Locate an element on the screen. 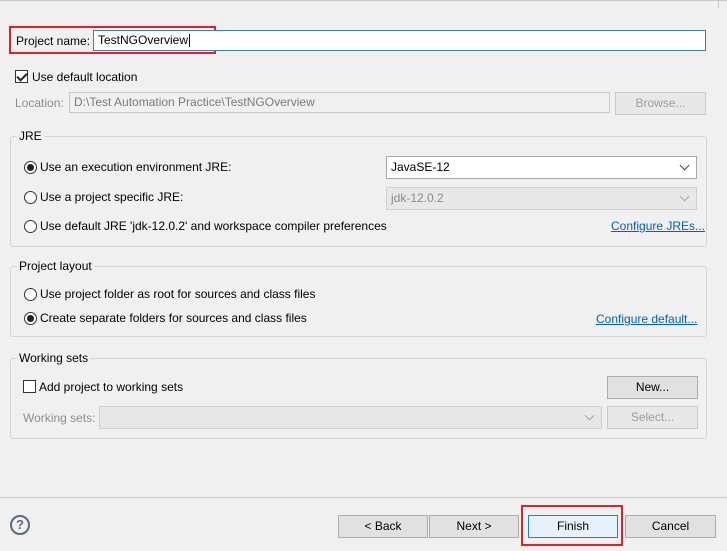 The image size is (727, 551). jre-default-radio is located at coordinates (30, 226).